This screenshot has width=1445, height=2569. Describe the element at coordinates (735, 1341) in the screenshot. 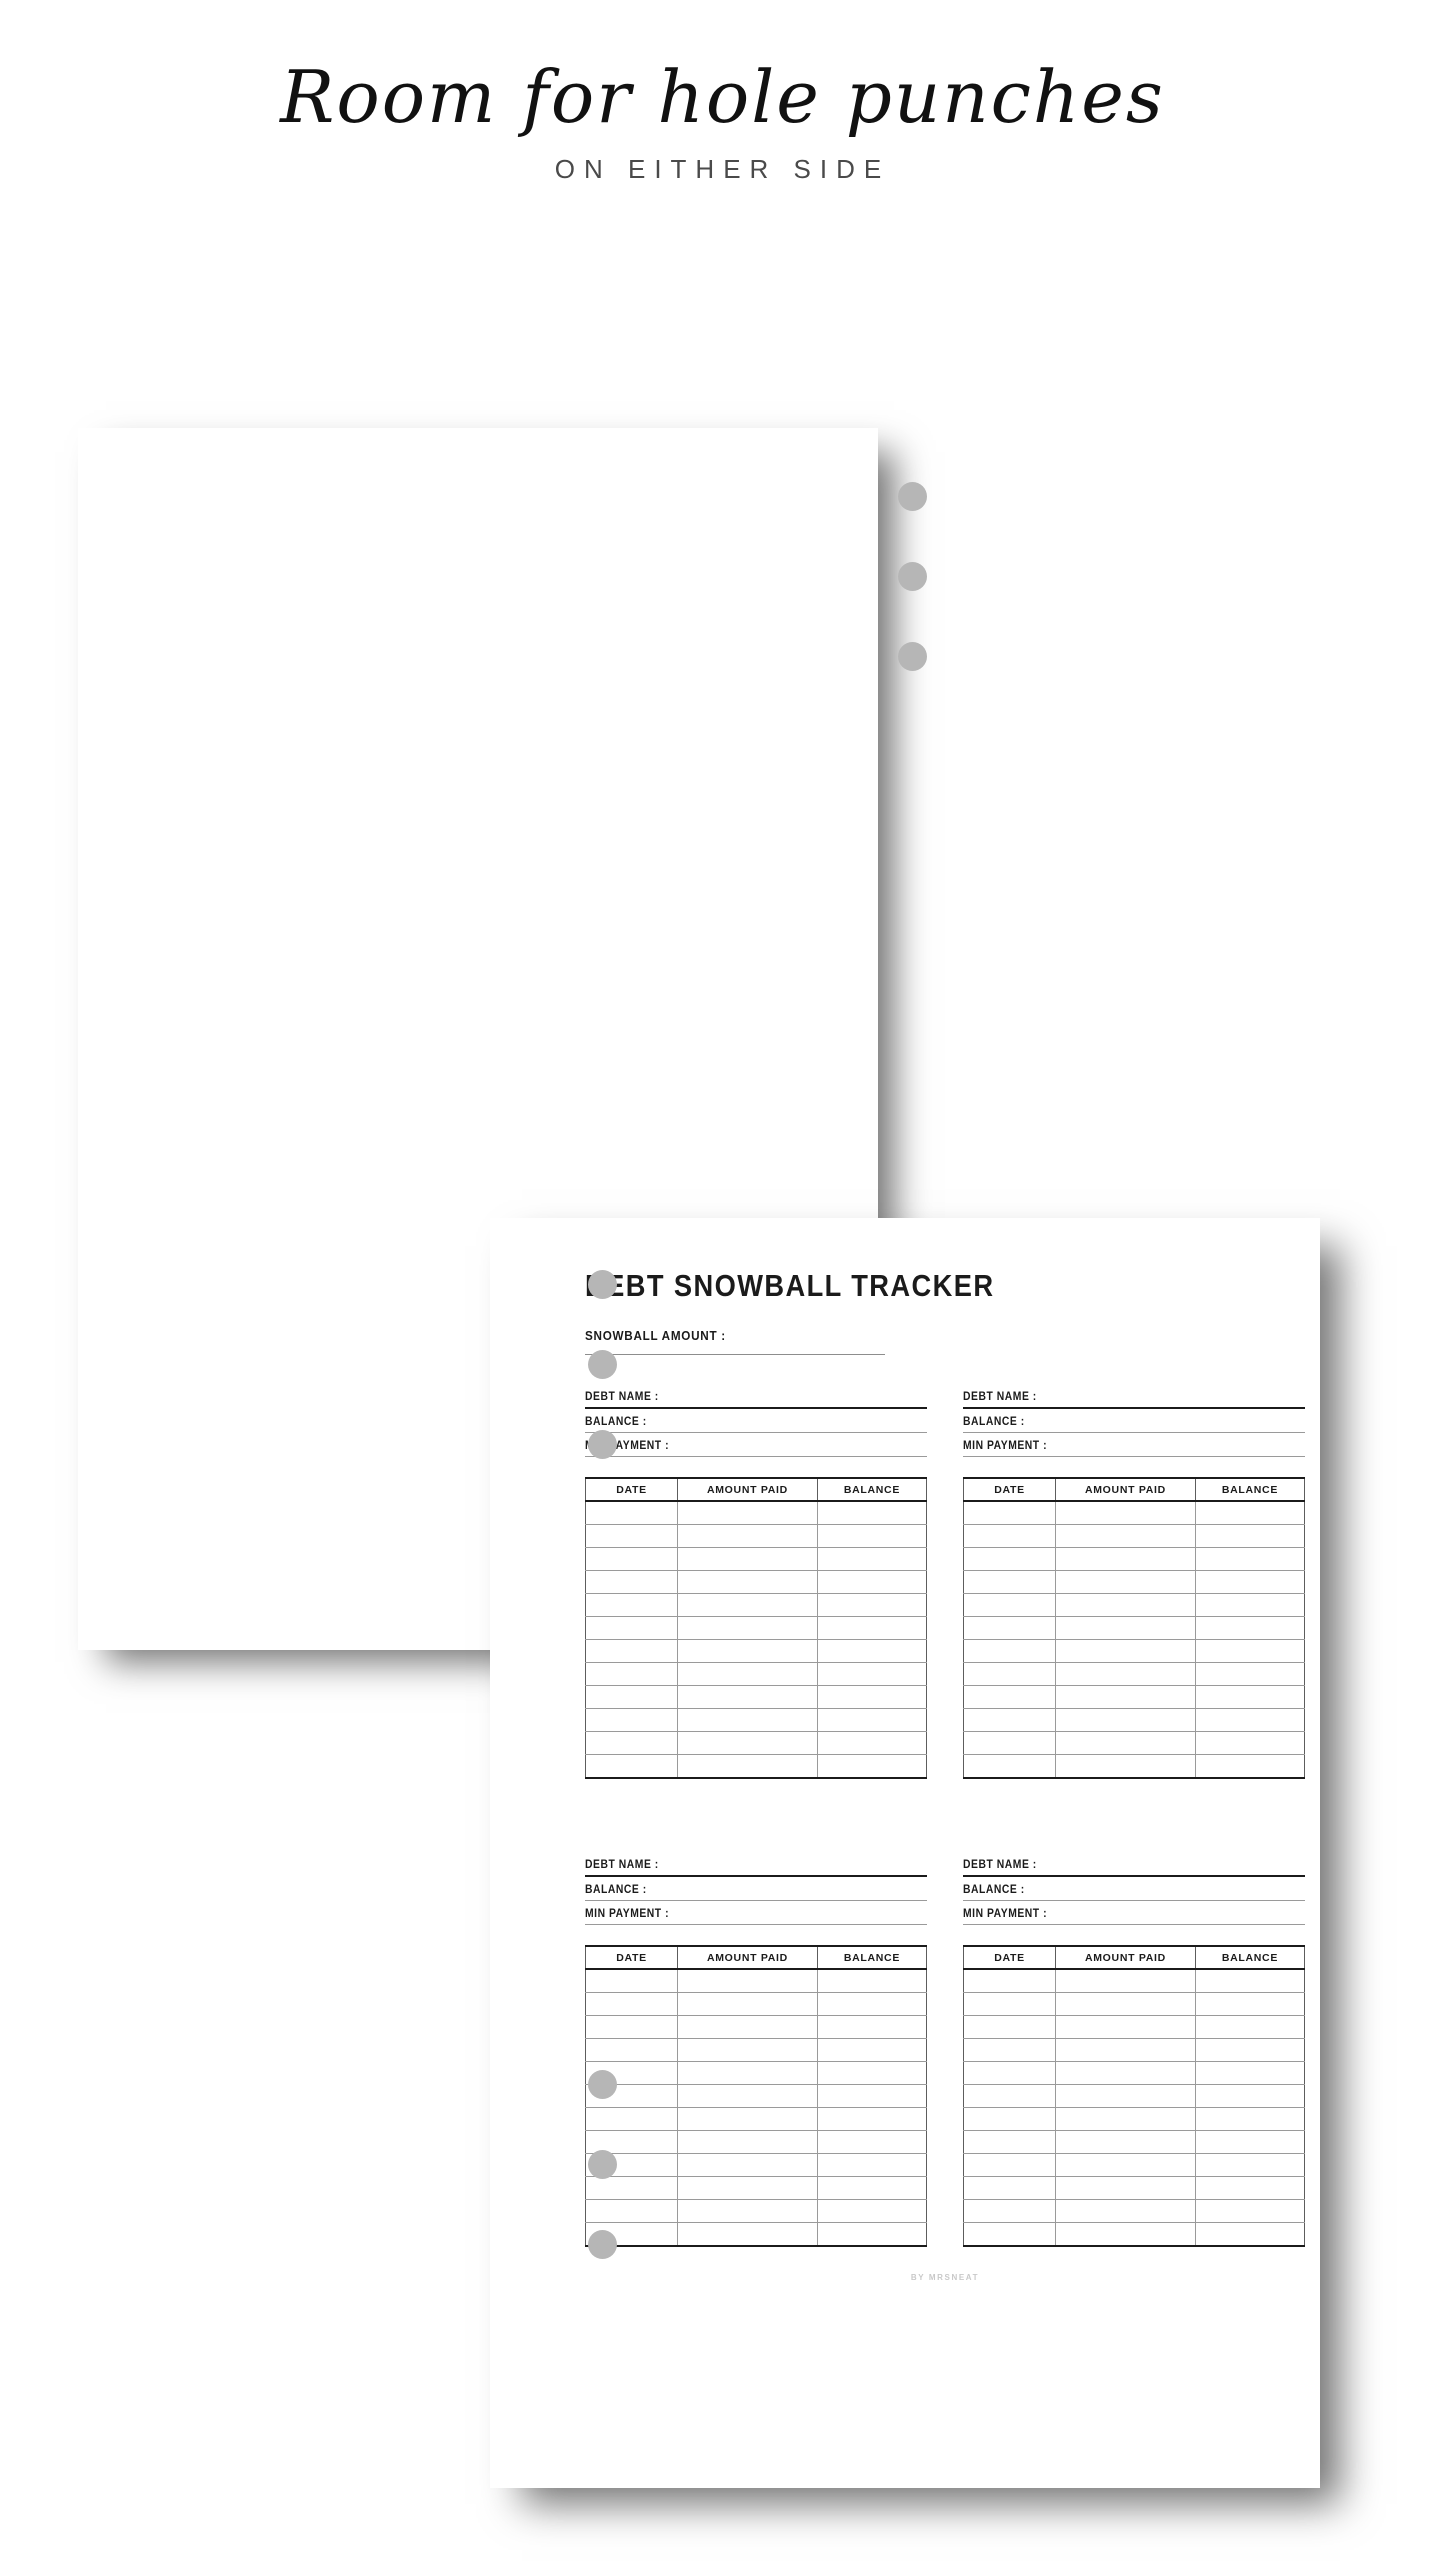

I see `snowball-amount-field: SNOWBALL AMOUNT :` at that location.